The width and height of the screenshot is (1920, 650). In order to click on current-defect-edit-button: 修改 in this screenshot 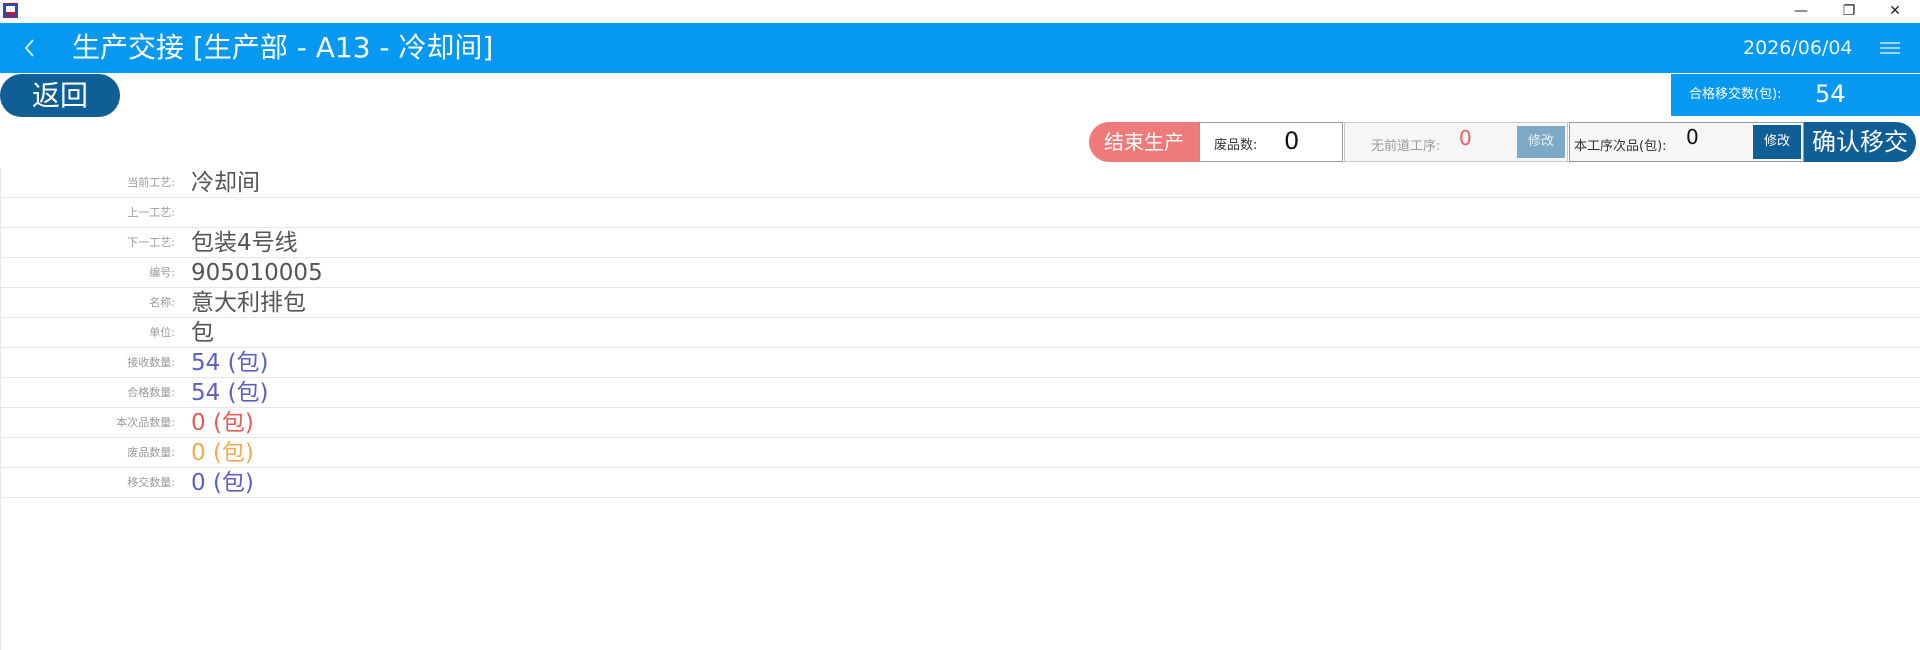, I will do `click(1777, 142)`.